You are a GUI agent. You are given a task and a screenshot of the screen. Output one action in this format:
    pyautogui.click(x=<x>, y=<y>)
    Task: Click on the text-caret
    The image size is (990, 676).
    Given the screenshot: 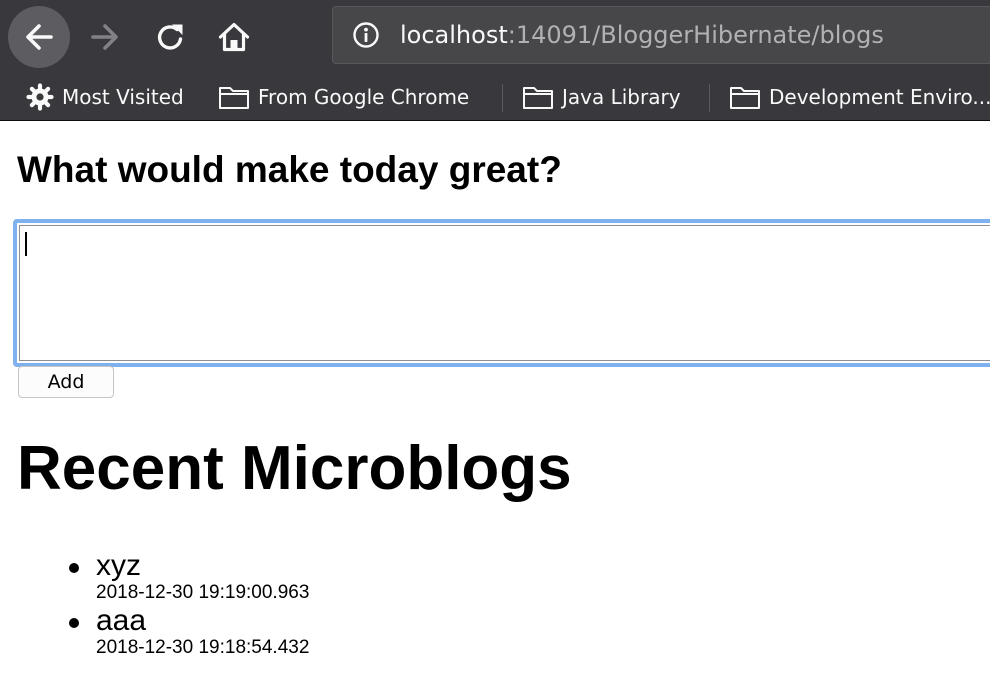 What is the action you would take?
    pyautogui.click(x=26, y=244)
    